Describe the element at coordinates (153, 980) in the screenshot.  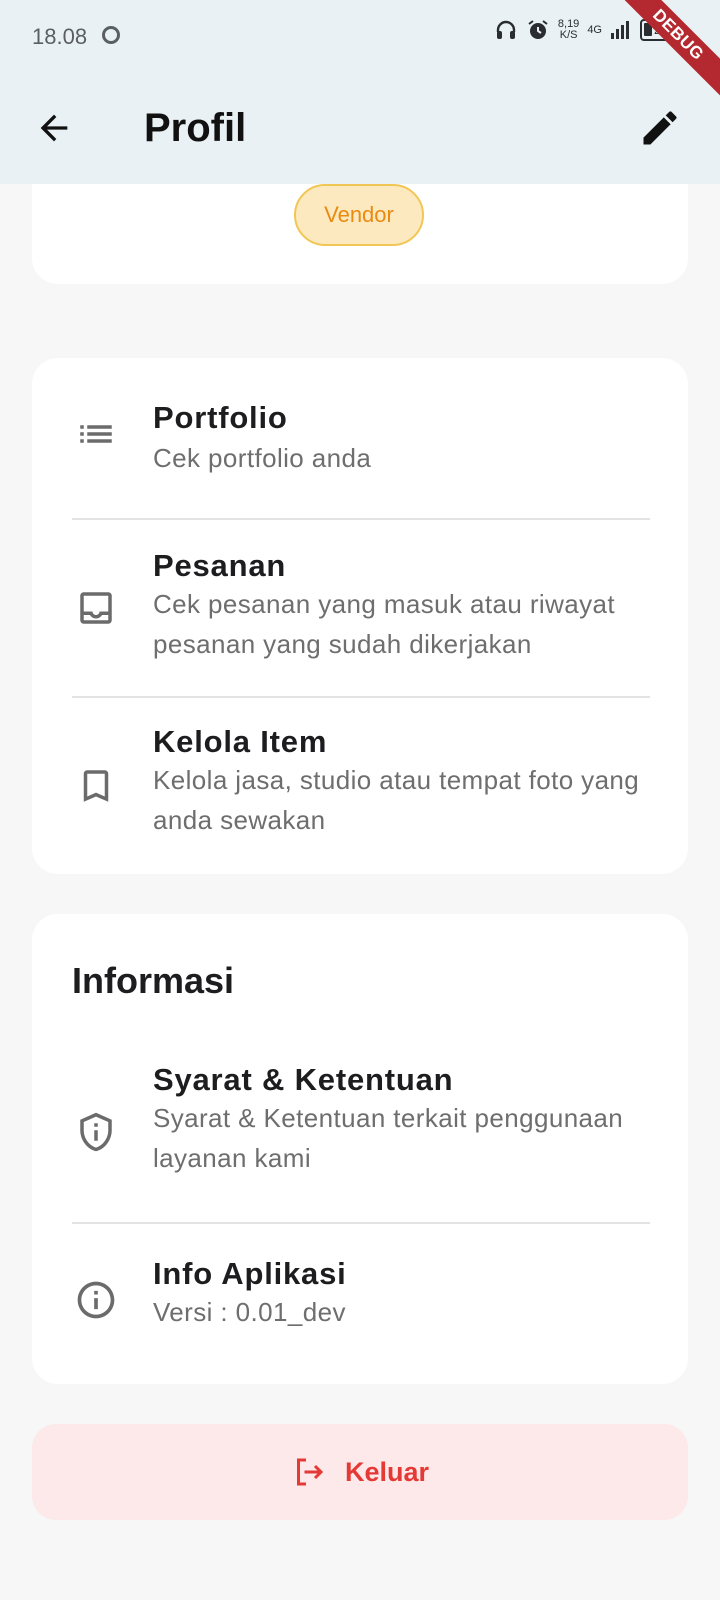
I see `section-heading: Informasi` at that location.